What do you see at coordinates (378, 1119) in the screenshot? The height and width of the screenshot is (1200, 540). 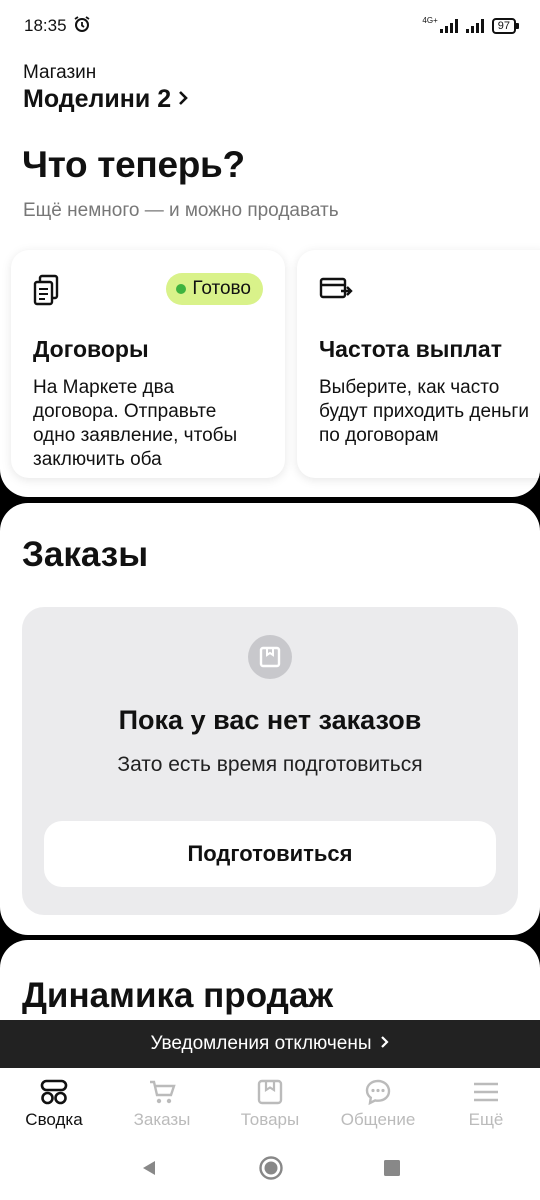 I see `nav-label: Общение` at bounding box center [378, 1119].